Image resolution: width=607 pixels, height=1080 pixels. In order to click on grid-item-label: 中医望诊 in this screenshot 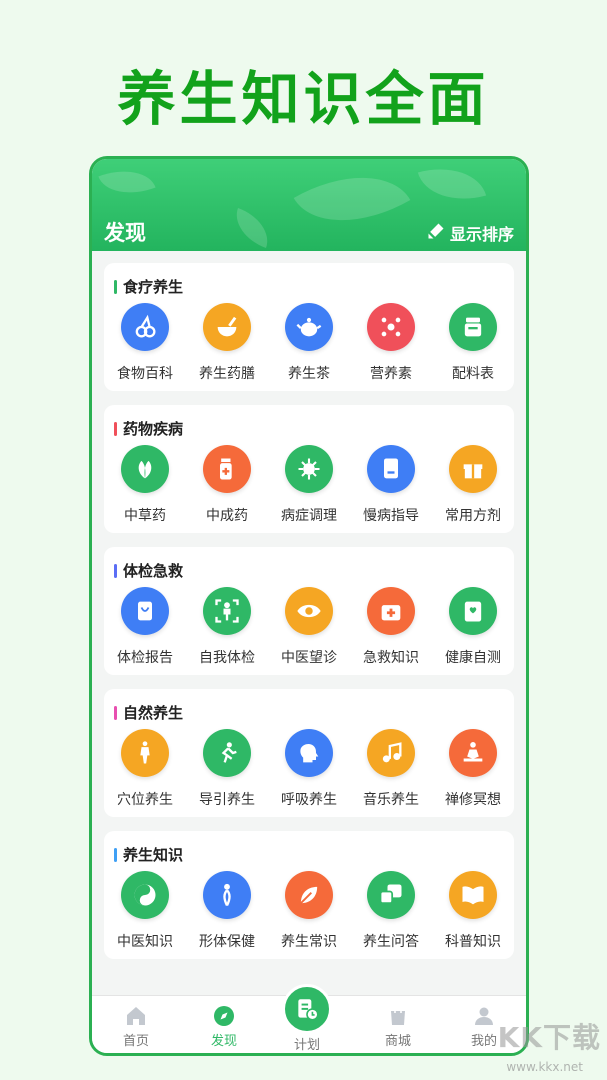, I will do `click(309, 658)`.